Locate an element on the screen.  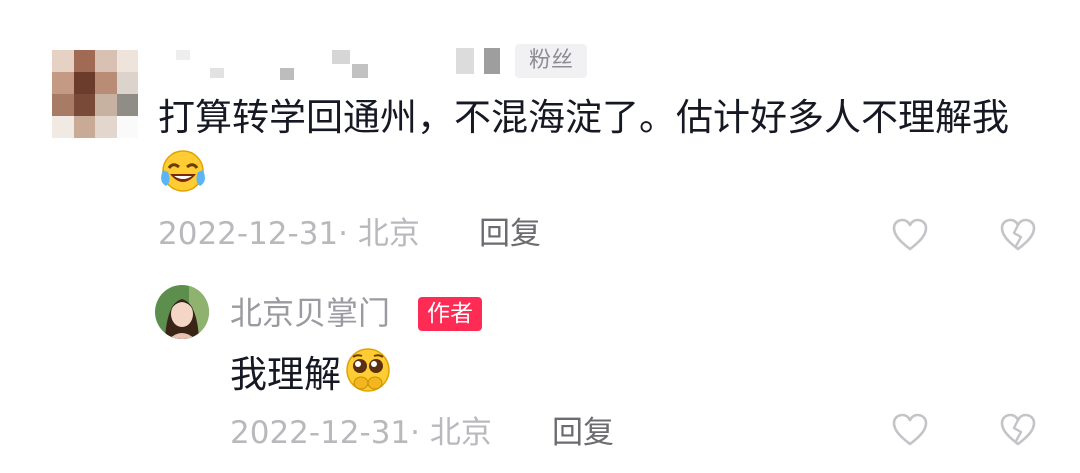
laughing-crying-emoji is located at coordinates (183, 179).